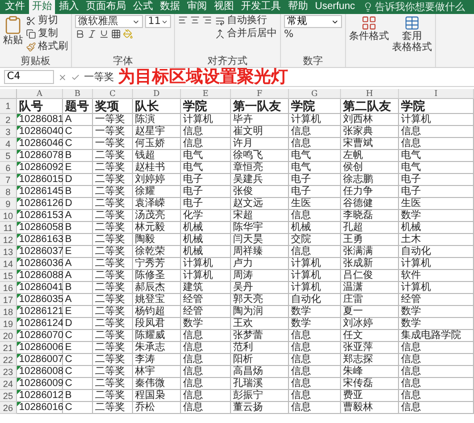 This screenshot has height=423, width=474. I want to click on row-header: 24, so click(8, 384).